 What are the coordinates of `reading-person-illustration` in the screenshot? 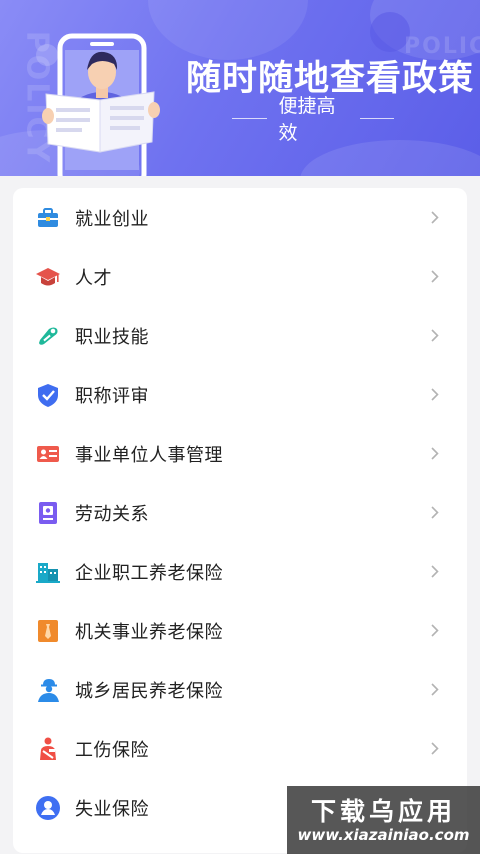 It's located at (101, 104).